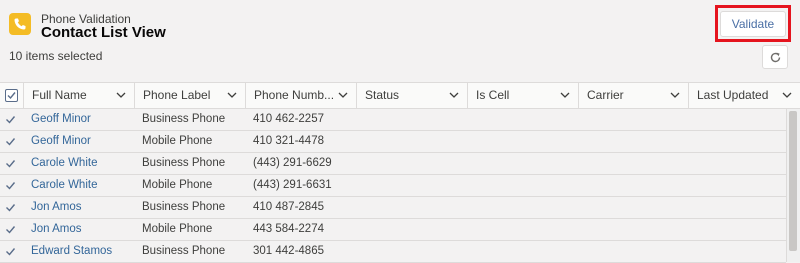 The image size is (800, 263). Describe the element at coordinates (288, 141) in the screenshot. I see `cell-phone-number: 410 321-4478` at that location.